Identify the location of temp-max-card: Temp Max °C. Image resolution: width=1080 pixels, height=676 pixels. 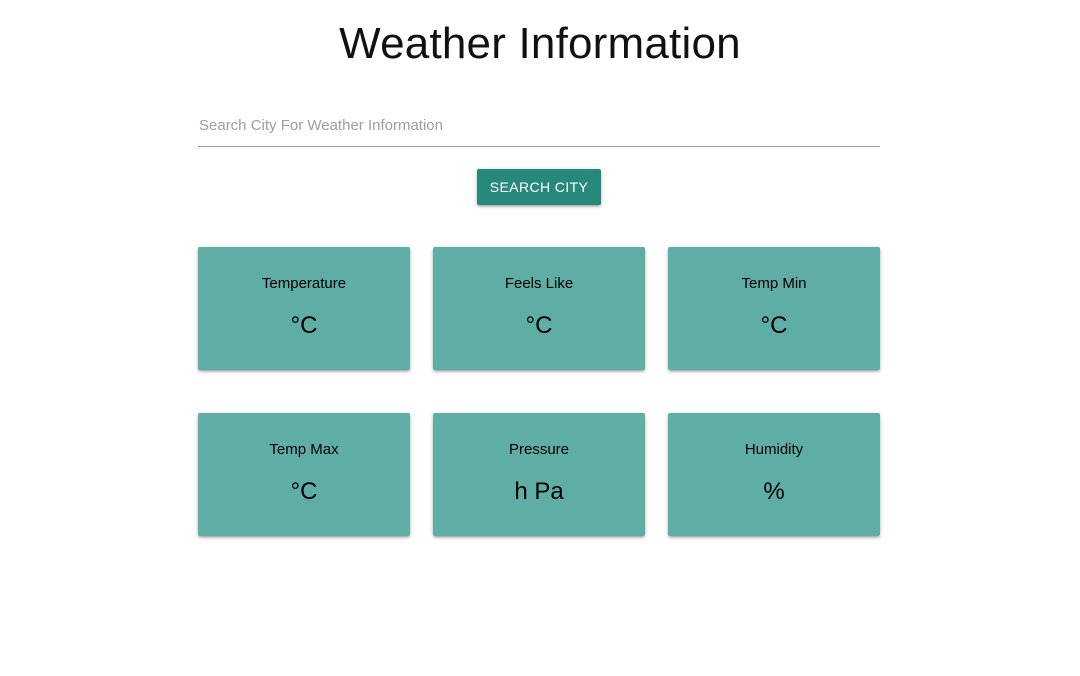
(304, 474).